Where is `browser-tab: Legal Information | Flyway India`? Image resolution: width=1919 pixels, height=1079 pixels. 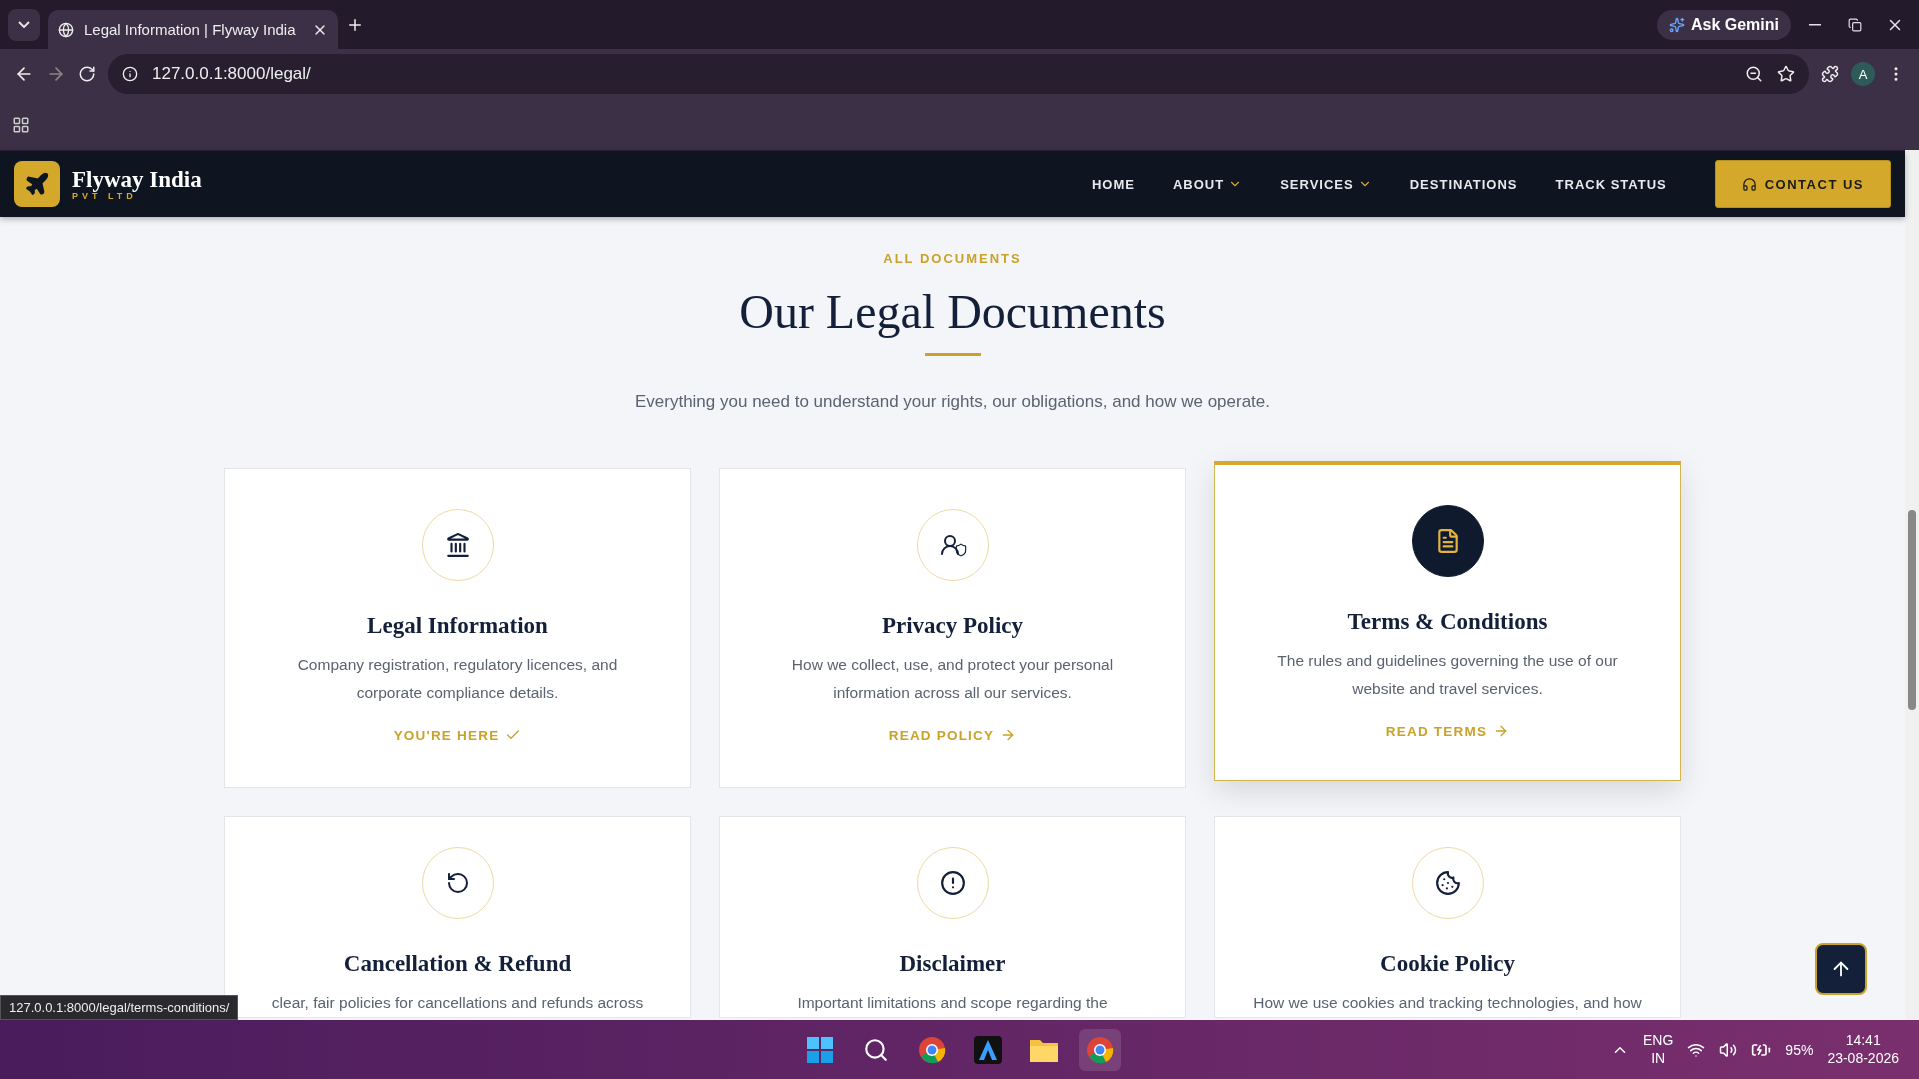
browser-tab: Legal Information | Flyway India is located at coordinates (193, 29).